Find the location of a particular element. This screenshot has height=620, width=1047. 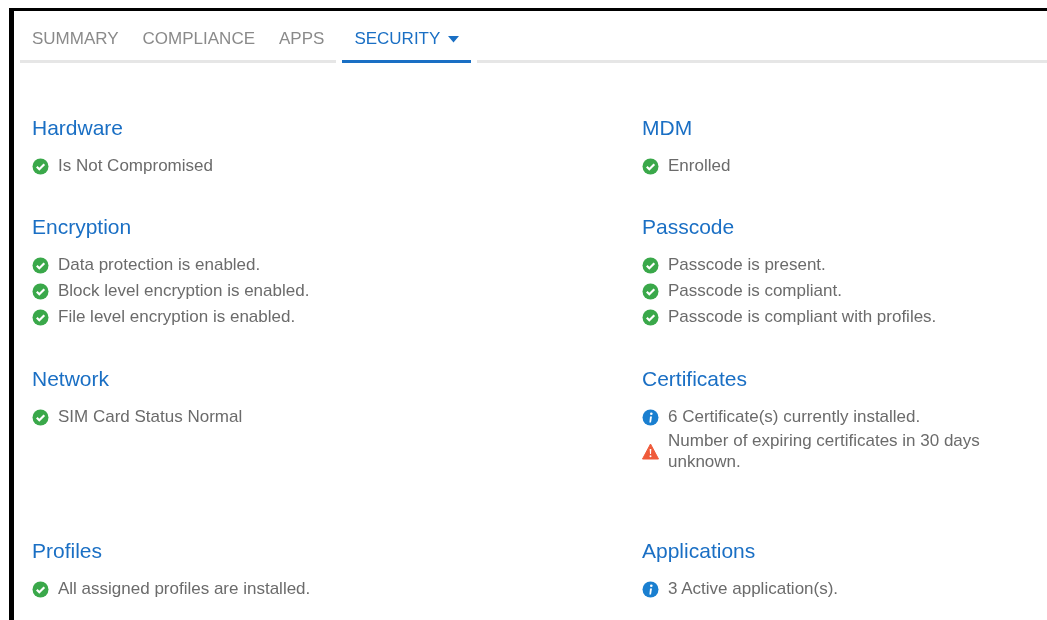

tab: SUMMARY is located at coordinates (75, 46).